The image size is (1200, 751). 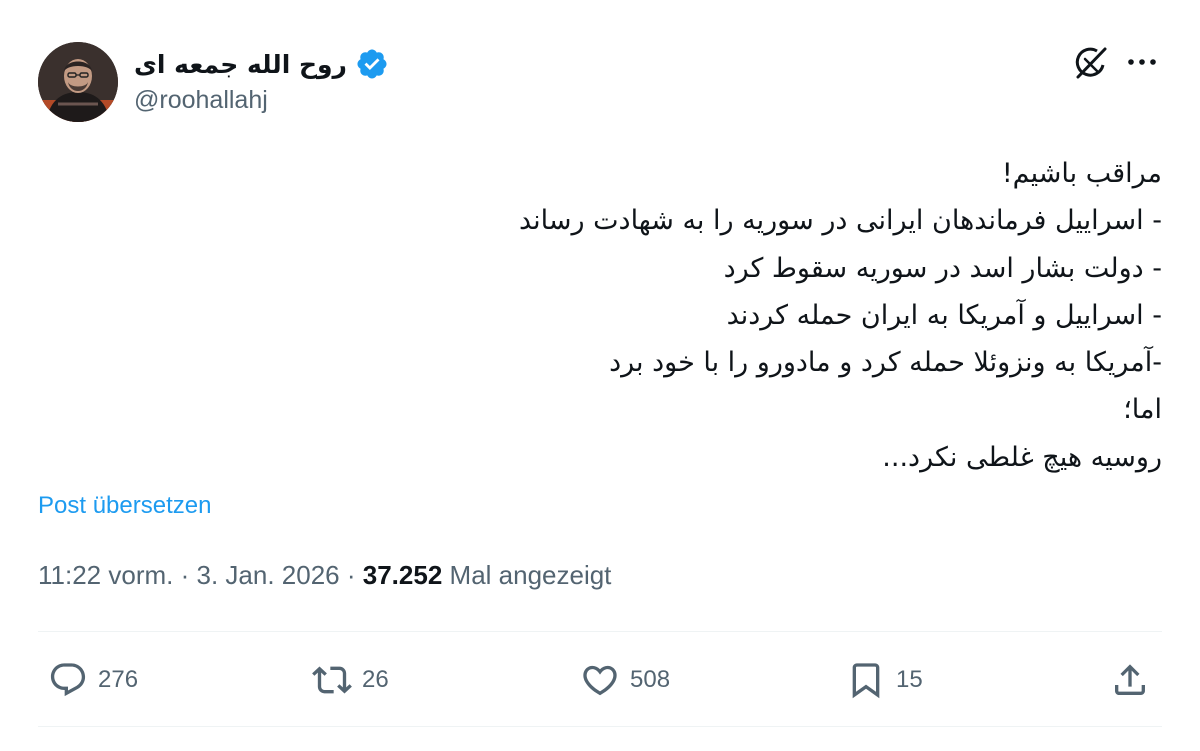 What do you see at coordinates (68, 680) in the screenshot?
I see `reply-icon` at bounding box center [68, 680].